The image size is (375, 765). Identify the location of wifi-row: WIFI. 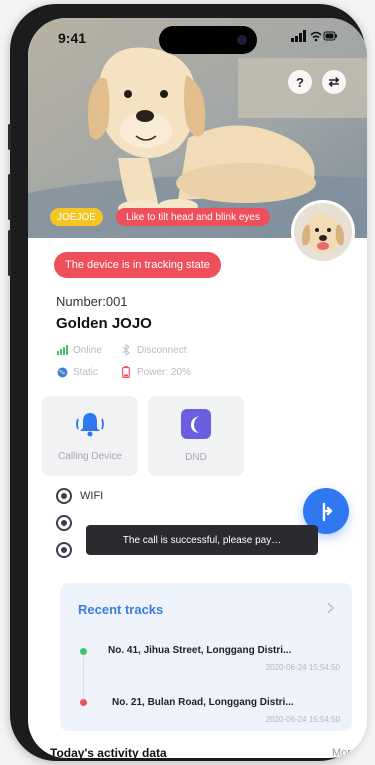
(79, 496).